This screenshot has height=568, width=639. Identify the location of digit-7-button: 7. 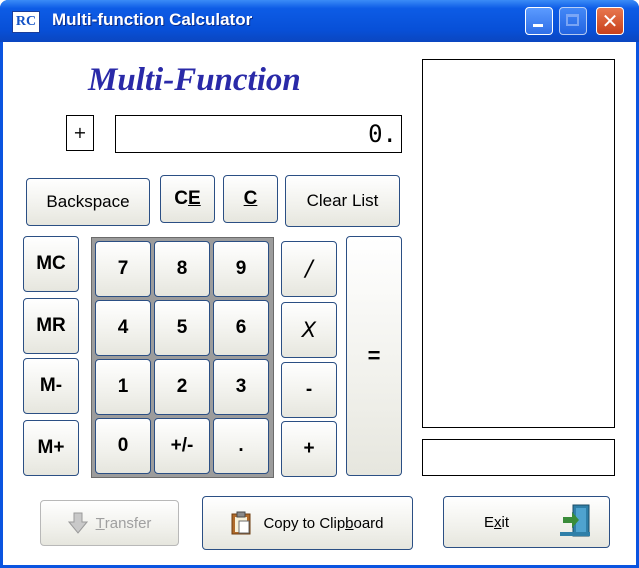
(123, 269).